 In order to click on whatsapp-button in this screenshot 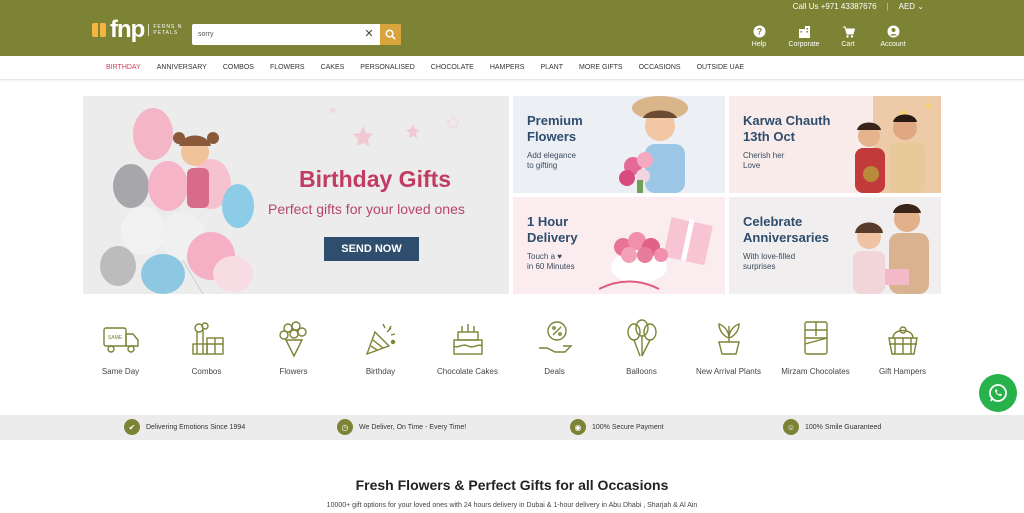, I will do `click(998, 393)`.